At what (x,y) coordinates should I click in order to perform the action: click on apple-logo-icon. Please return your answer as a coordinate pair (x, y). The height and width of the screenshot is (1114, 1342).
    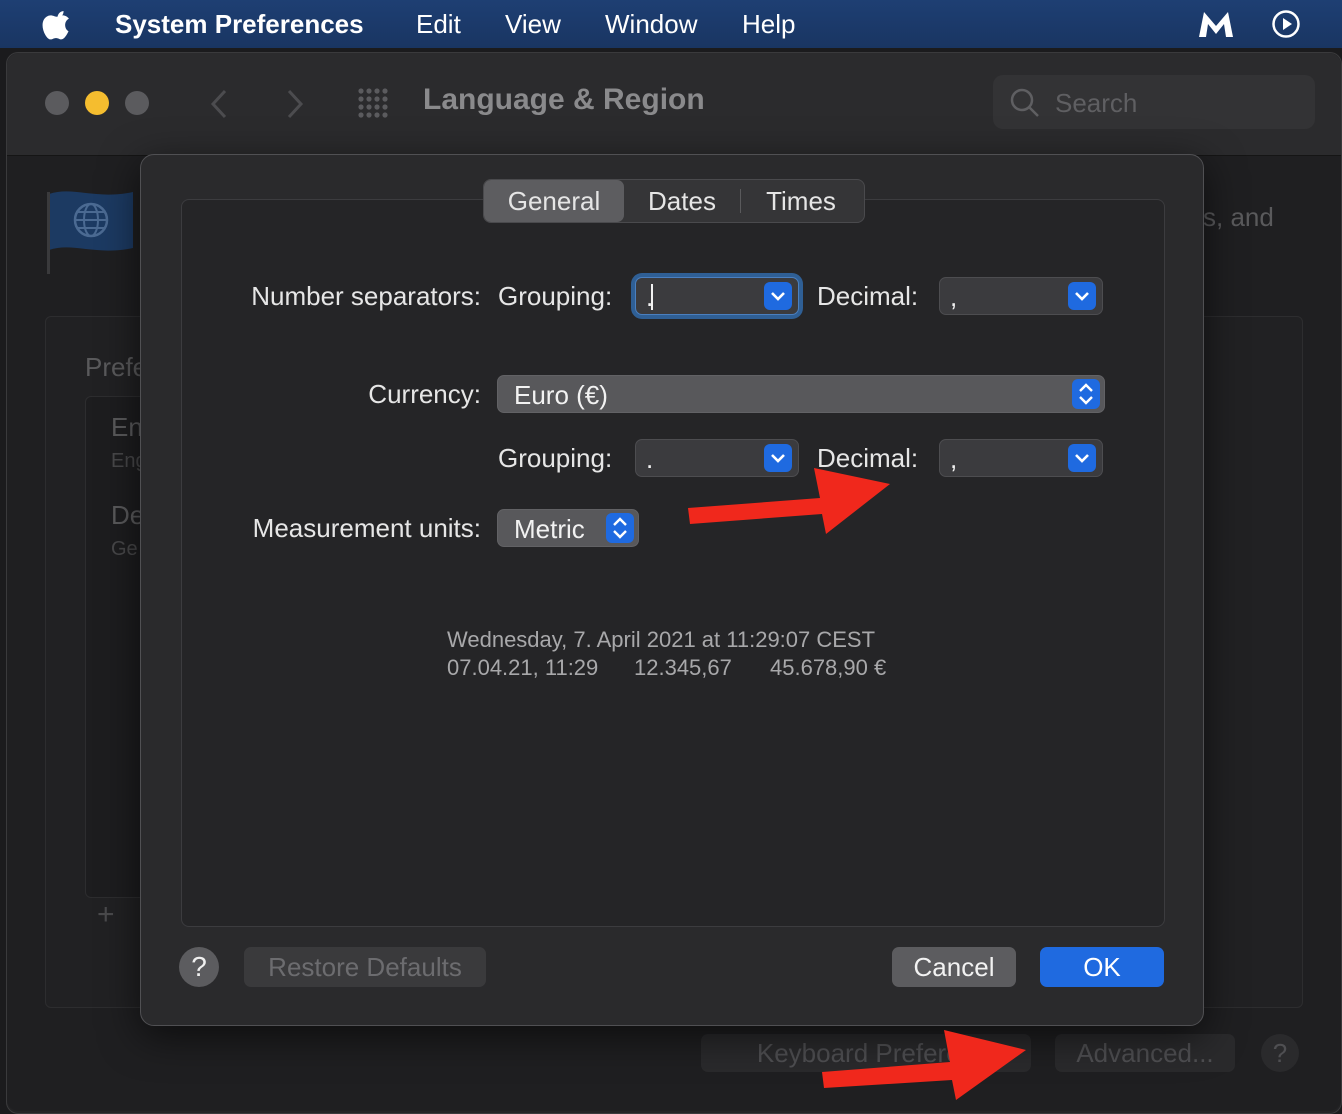
    Looking at the image, I should click on (58, 24).